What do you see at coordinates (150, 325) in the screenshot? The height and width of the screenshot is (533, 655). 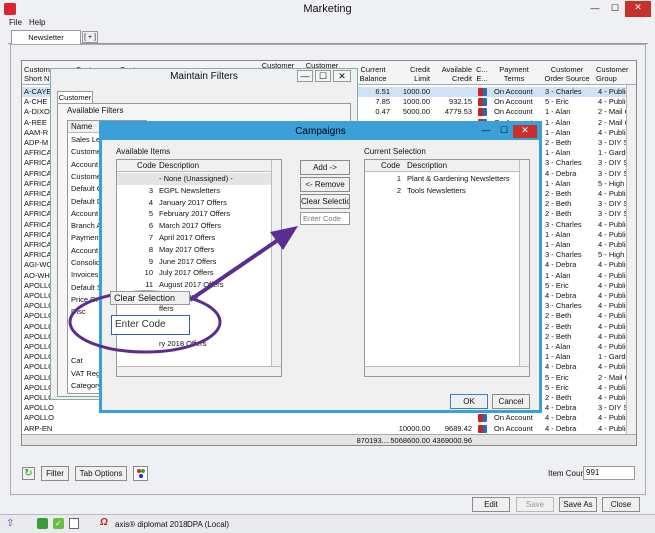 I see `callout-enter-code-zoom: Enter Code` at bounding box center [150, 325].